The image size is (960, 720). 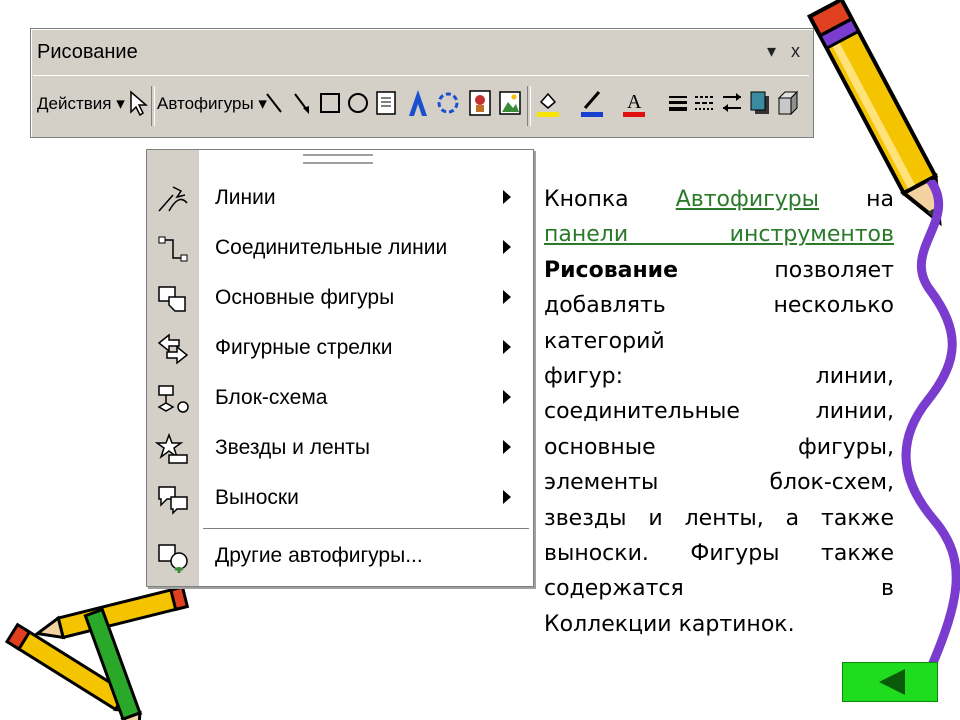 What do you see at coordinates (81, 104) in the screenshot?
I see `actions-button: Действия ▾` at bounding box center [81, 104].